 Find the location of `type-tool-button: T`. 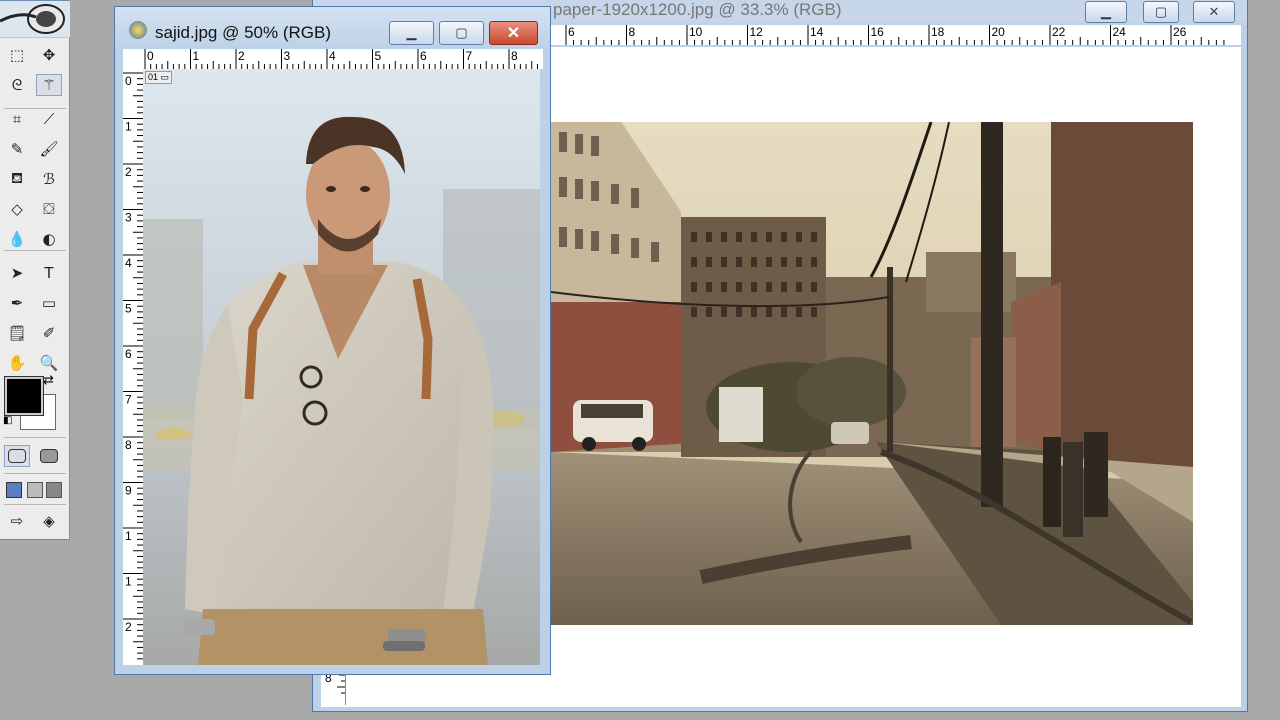

type-tool-button: T is located at coordinates (49, 273).